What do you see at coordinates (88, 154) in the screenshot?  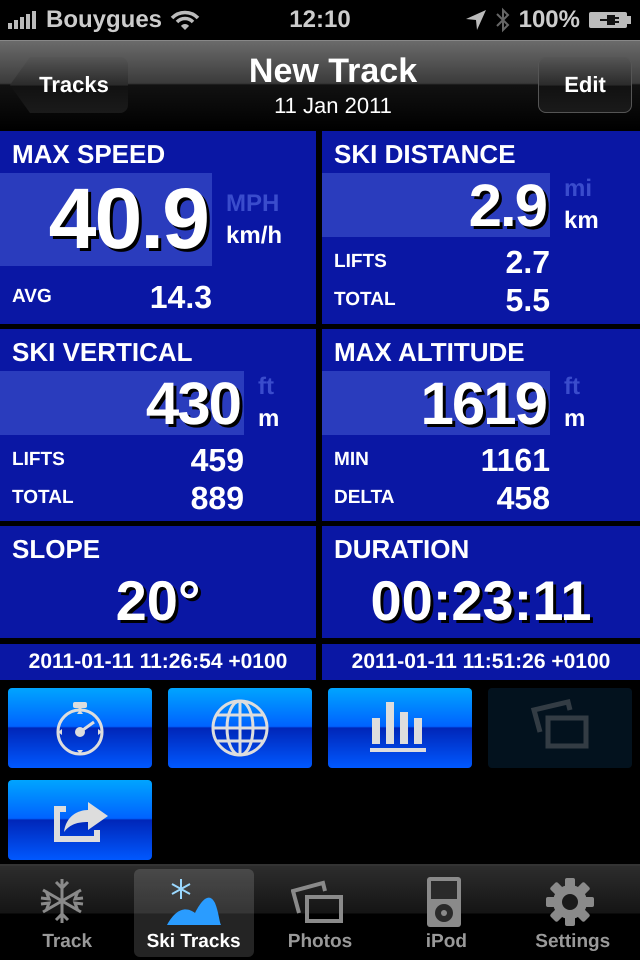 I see `panel-title: MAX SPEED` at bounding box center [88, 154].